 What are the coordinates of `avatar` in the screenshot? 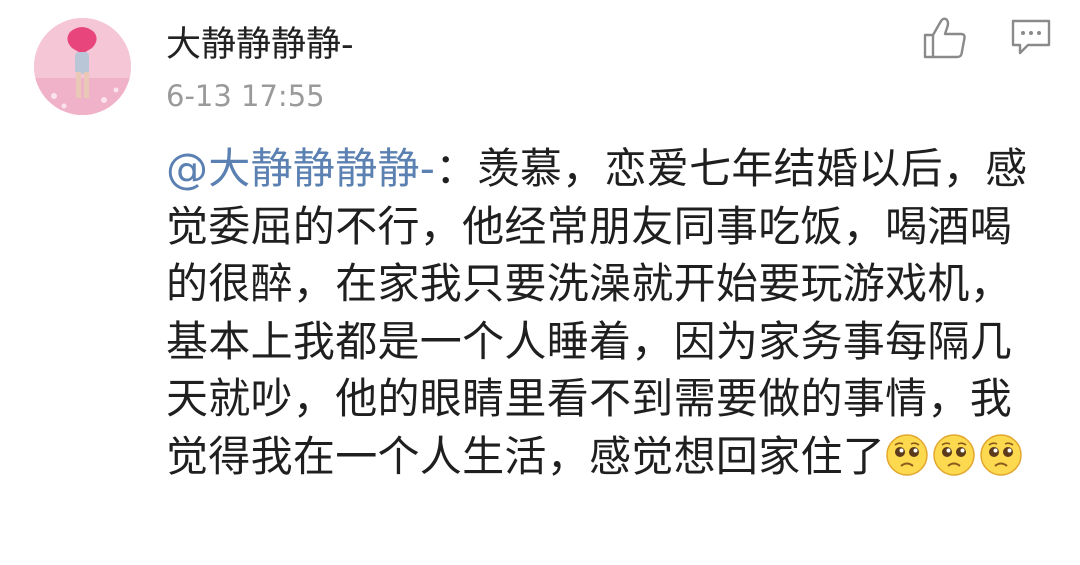 It's located at (82, 66).